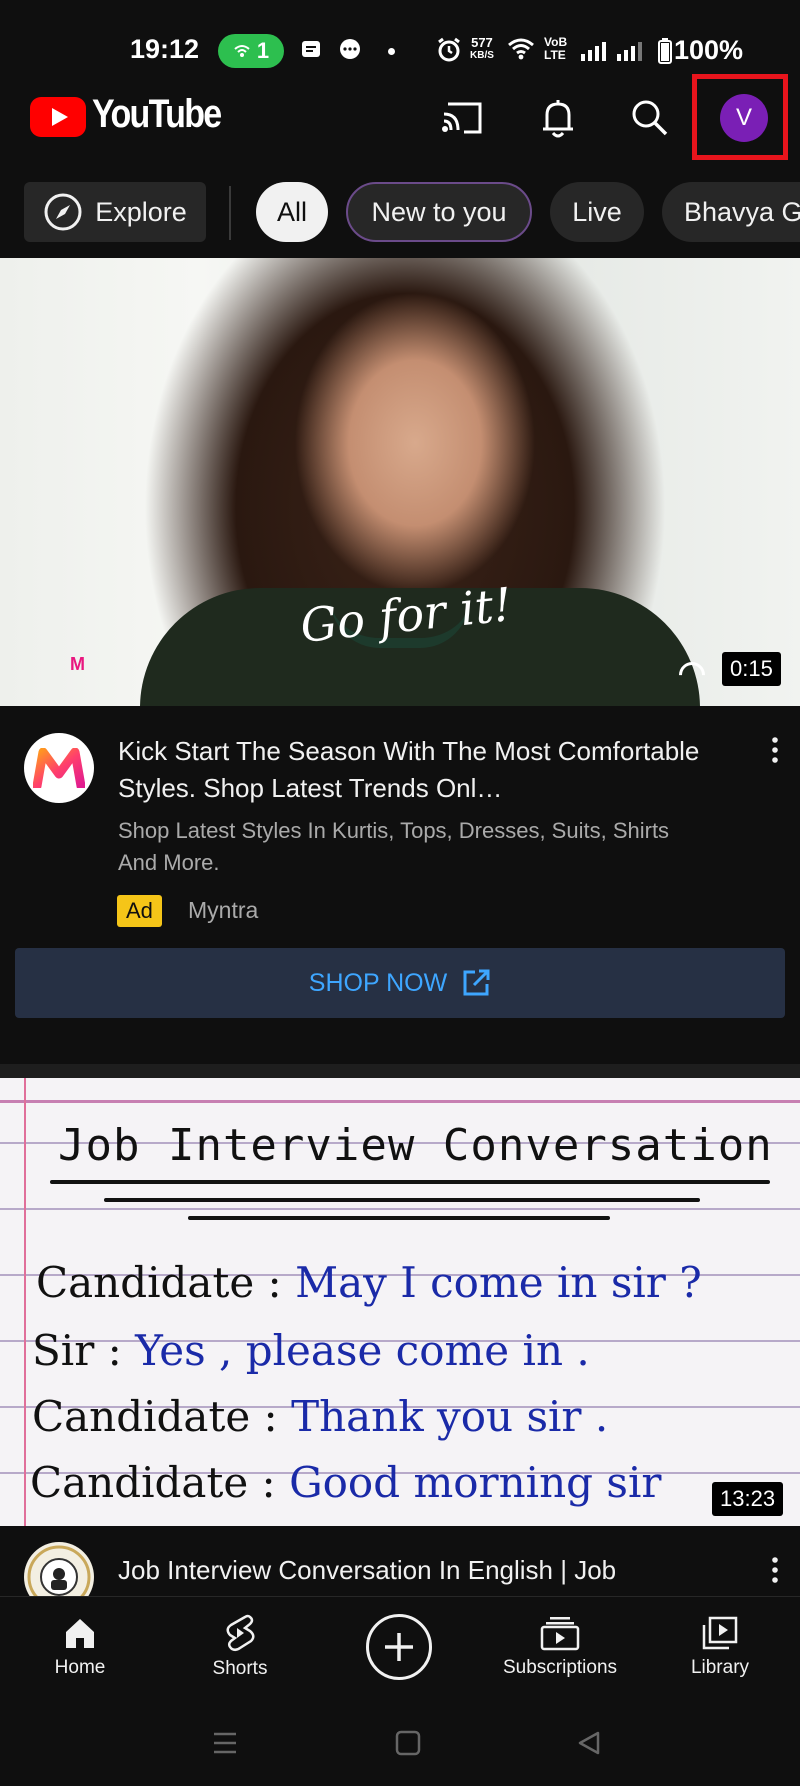 Image resolution: width=800 pixels, height=1786 pixels. I want to click on plus-icon, so click(399, 1647).